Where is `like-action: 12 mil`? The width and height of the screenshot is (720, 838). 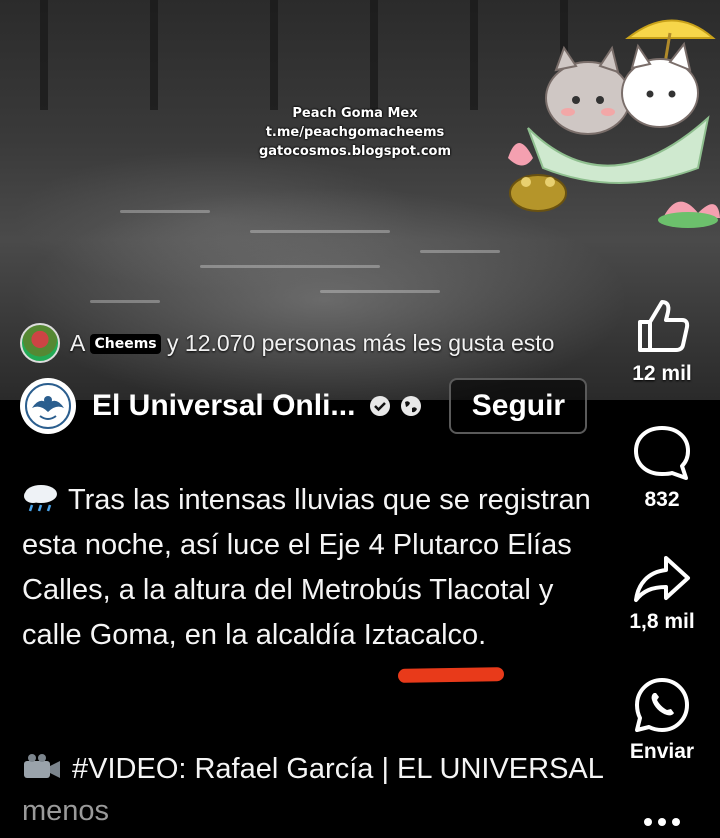 like-action: 12 mil is located at coordinates (662, 341).